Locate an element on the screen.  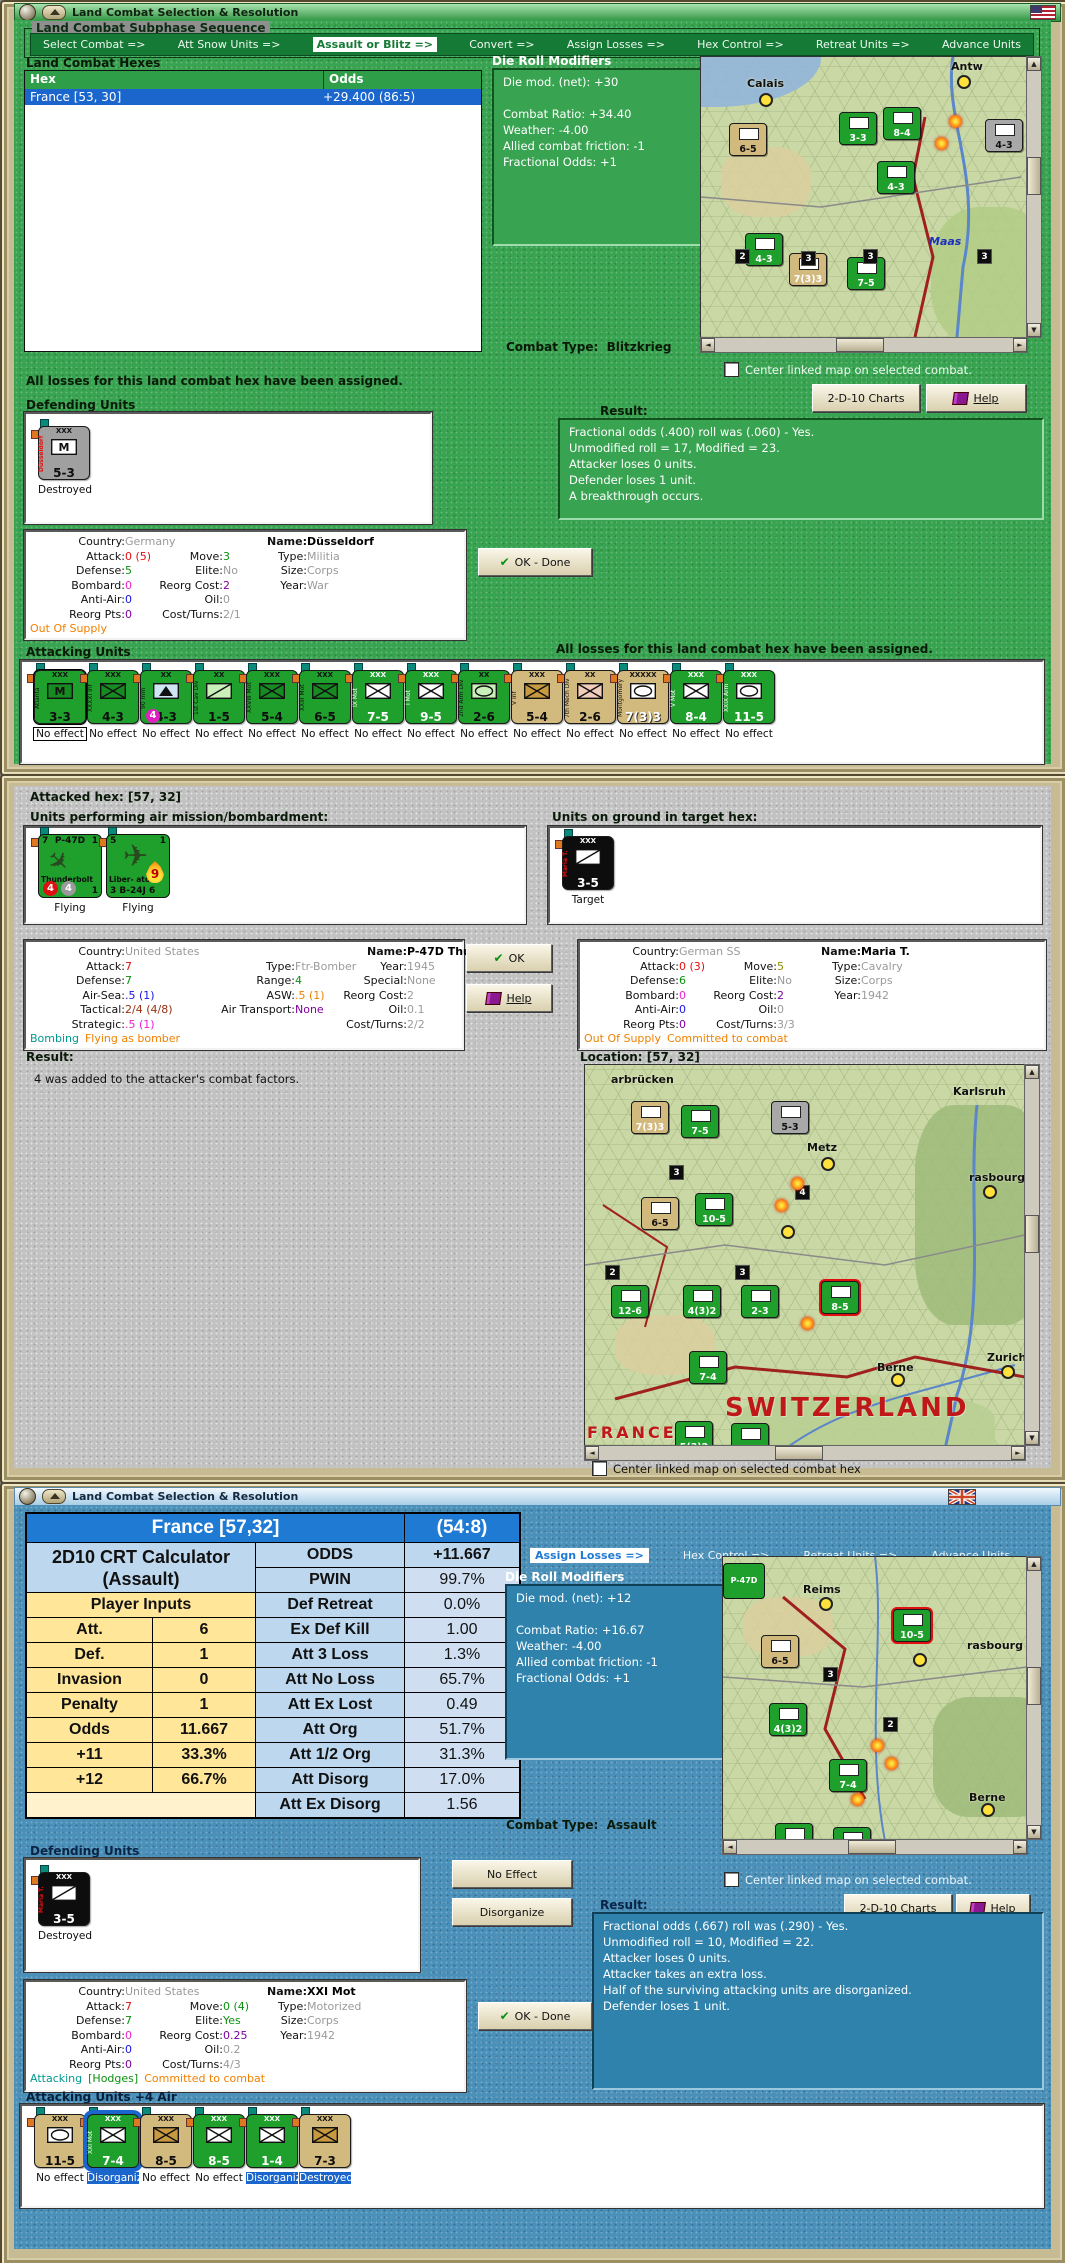
unit-counter-ix-mot: XXX IX Mot 7-5 No effect is located at coordinates (374, 701).